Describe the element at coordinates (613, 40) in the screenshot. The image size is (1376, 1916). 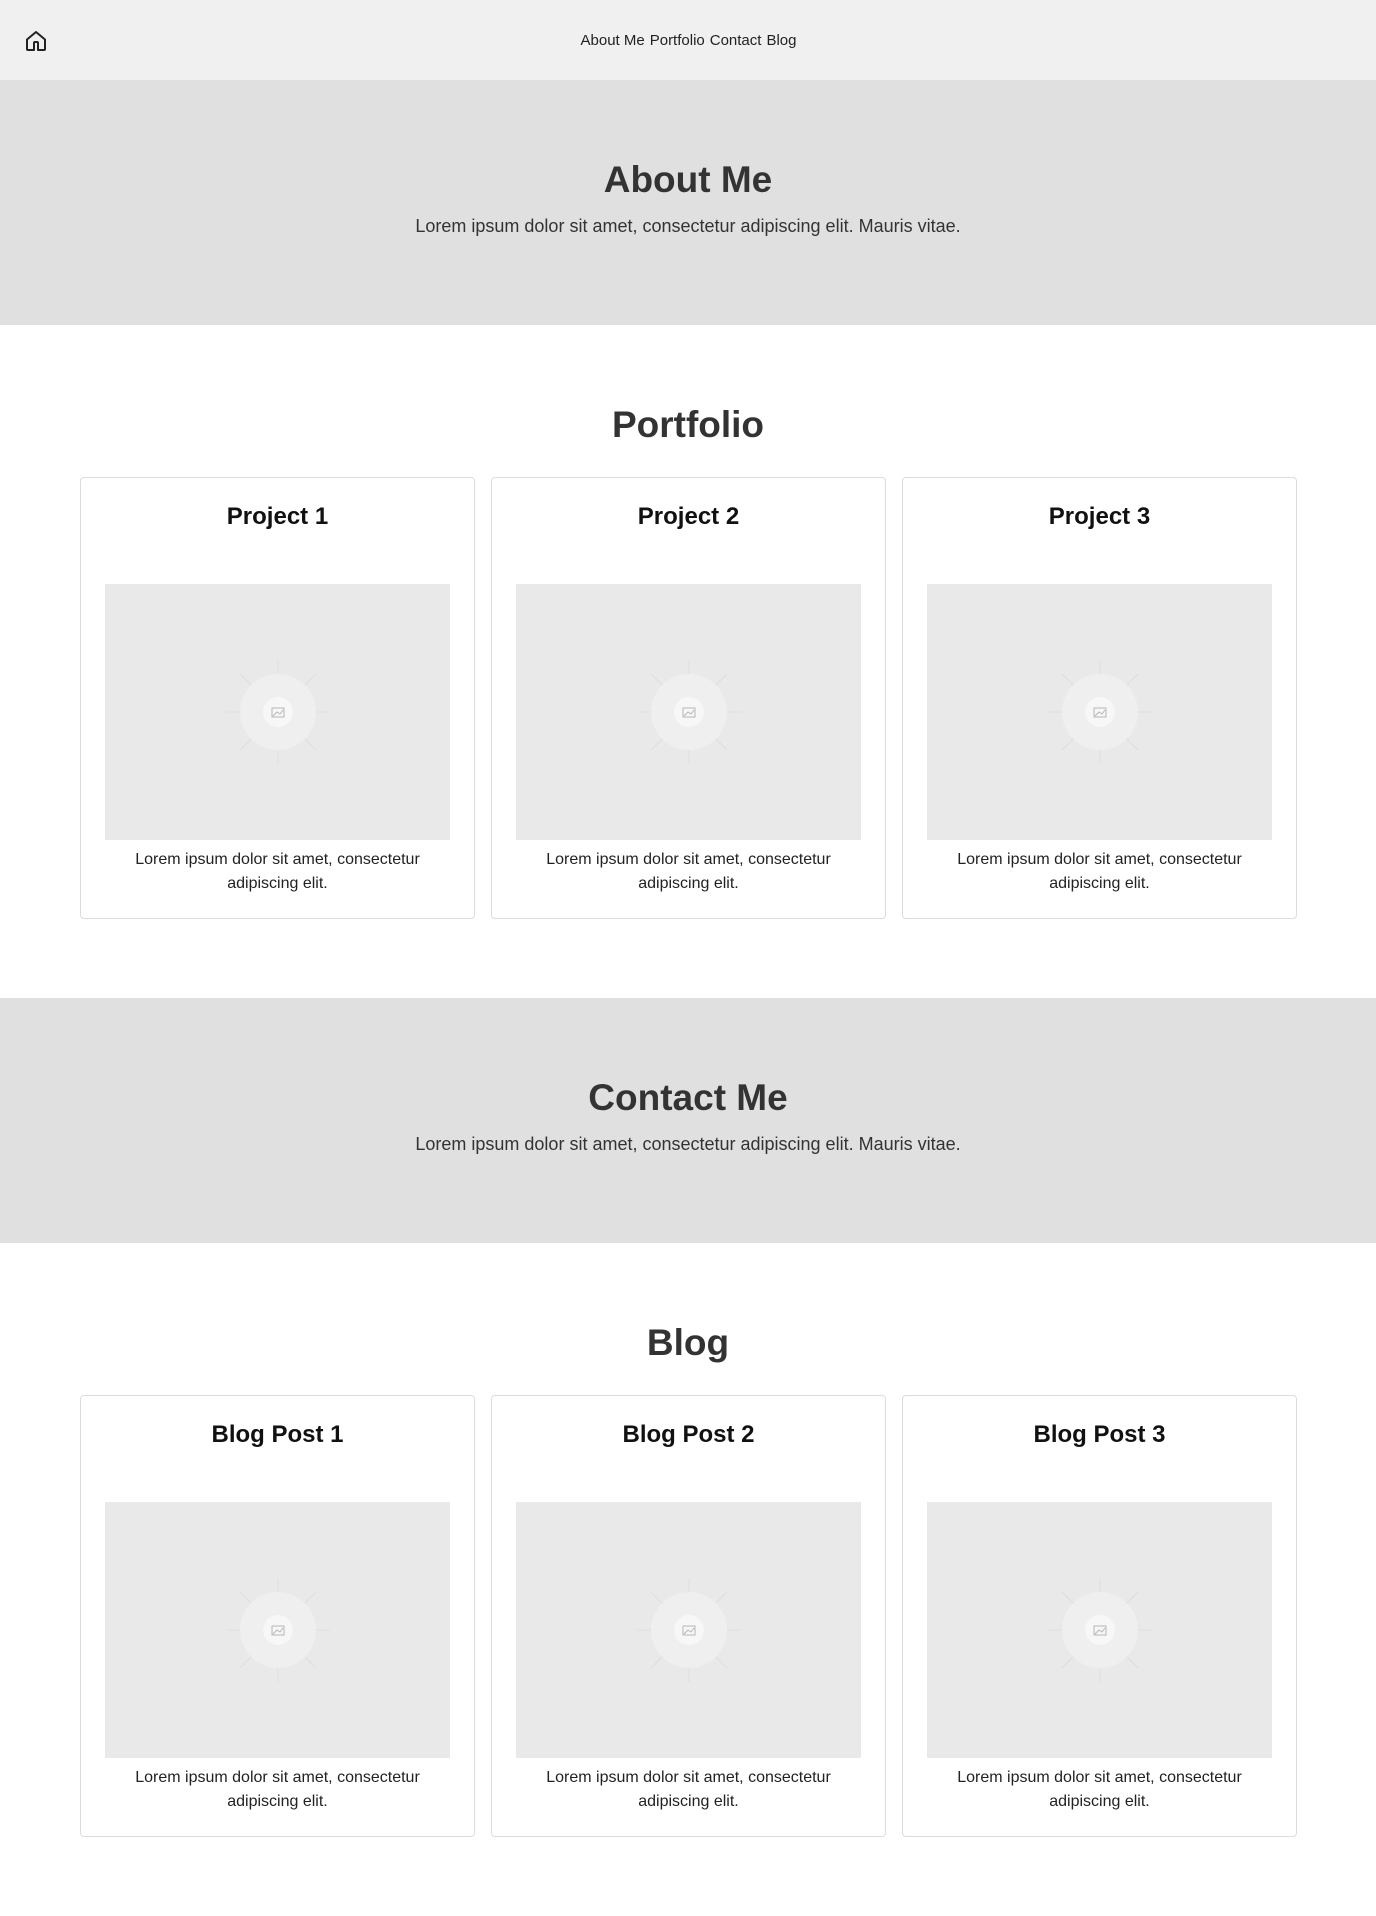
I see `nav-link-about: About Me` at that location.